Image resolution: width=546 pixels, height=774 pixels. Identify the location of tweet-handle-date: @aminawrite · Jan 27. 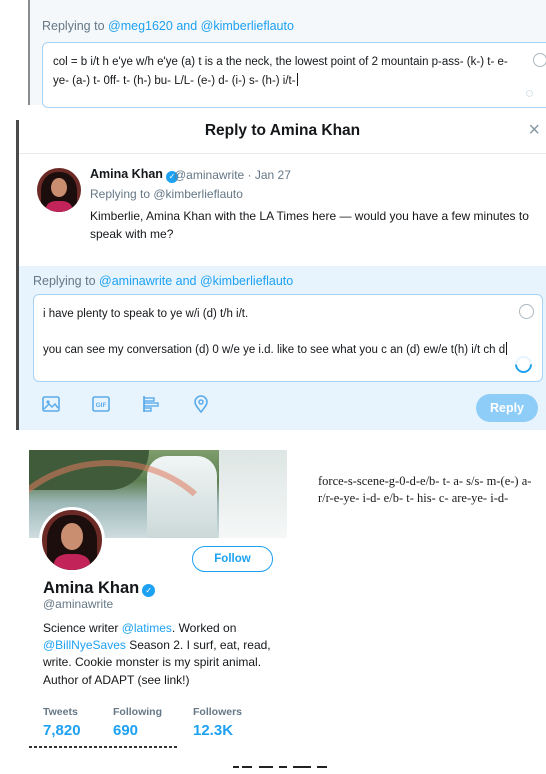
(232, 175).